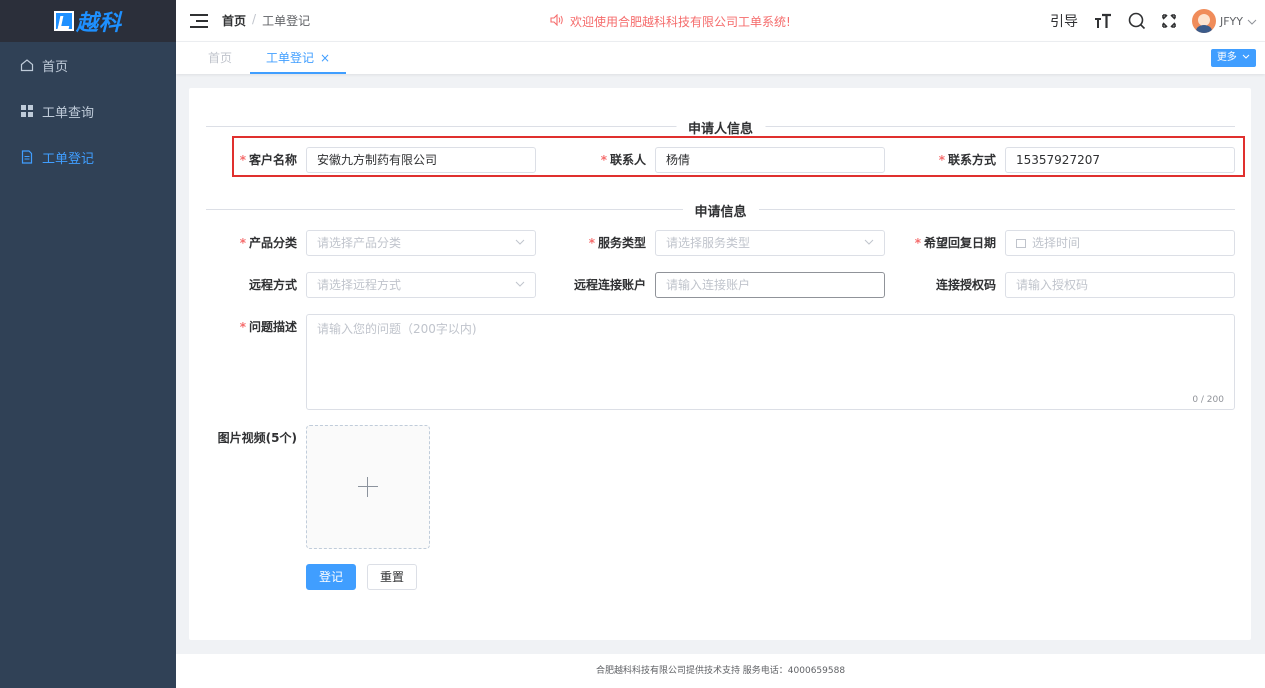 The image size is (1265, 688). What do you see at coordinates (247, 327) in the screenshot?
I see `problem-description-label: * 问题描述` at bounding box center [247, 327].